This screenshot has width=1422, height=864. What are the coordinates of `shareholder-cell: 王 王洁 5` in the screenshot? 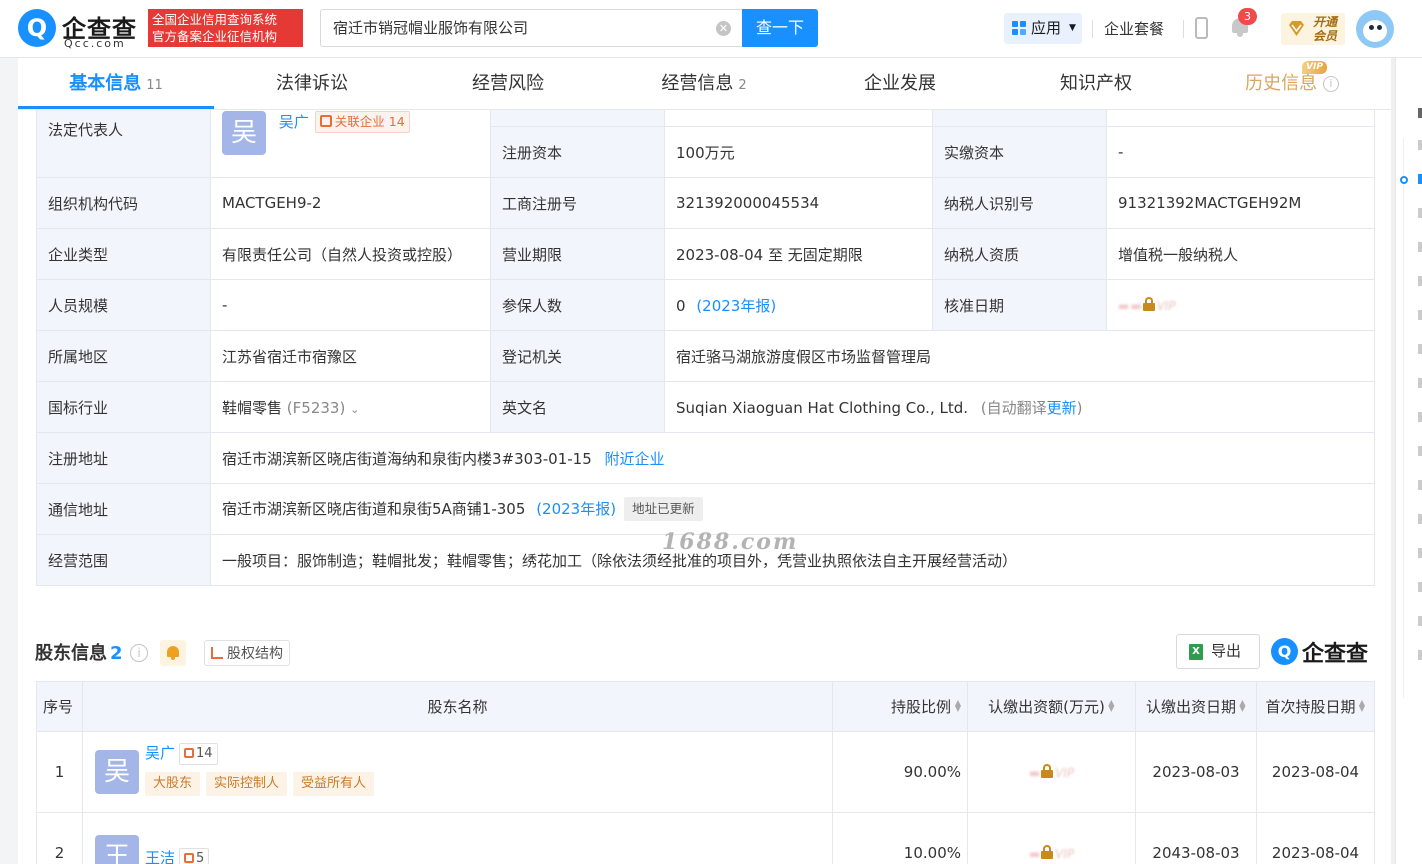 It's located at (457, 838).